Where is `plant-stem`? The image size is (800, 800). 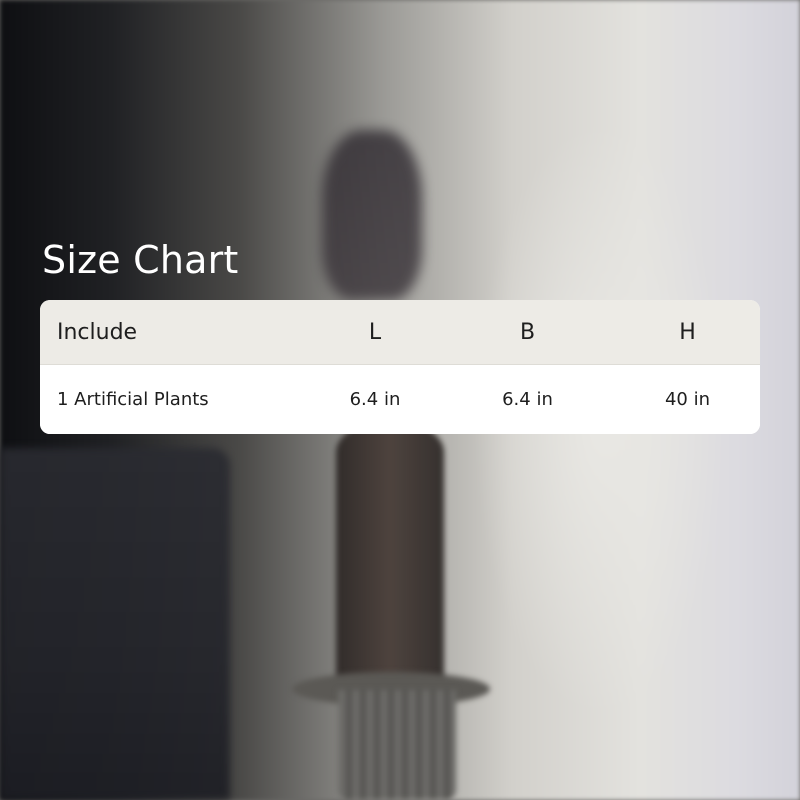
plant-stem is located at coordinates (390, 555).